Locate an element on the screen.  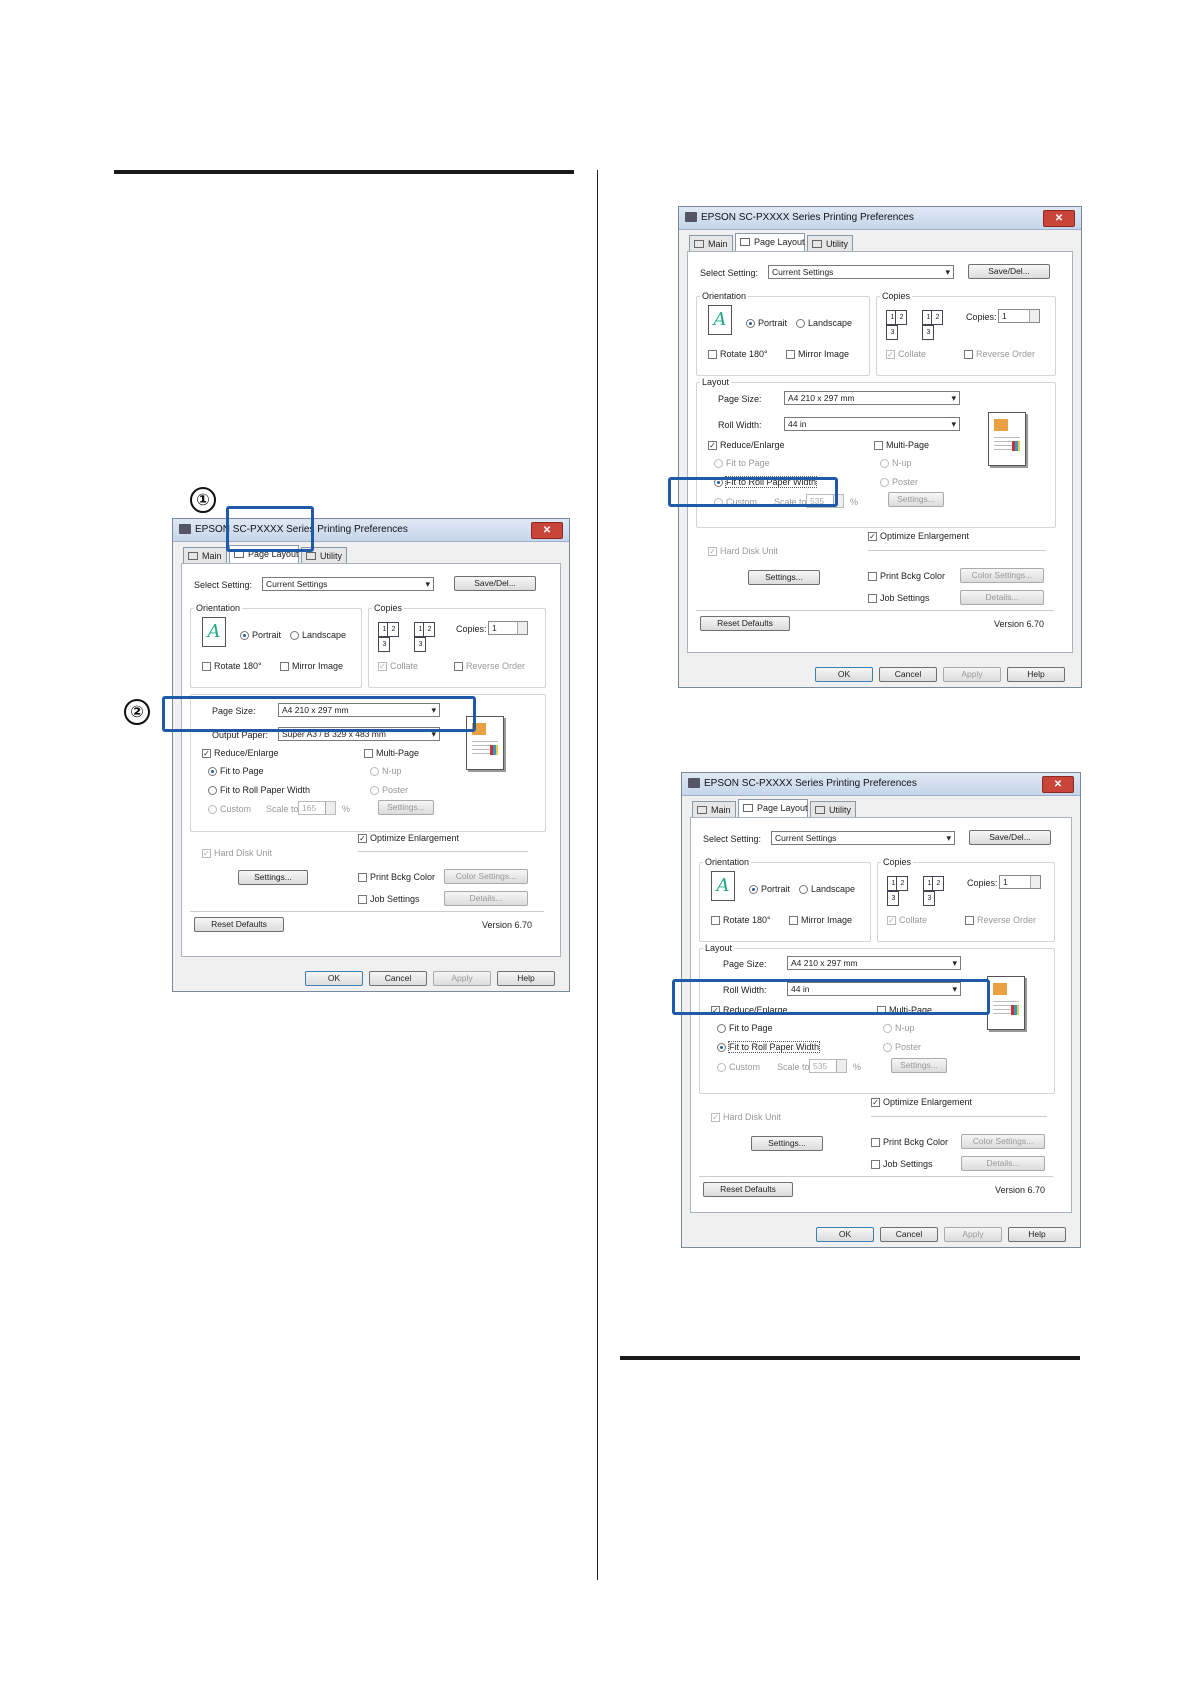
output-paper-dropdown: Super A3 / B 329 x 483 mm is located at coordinates (359, 734).